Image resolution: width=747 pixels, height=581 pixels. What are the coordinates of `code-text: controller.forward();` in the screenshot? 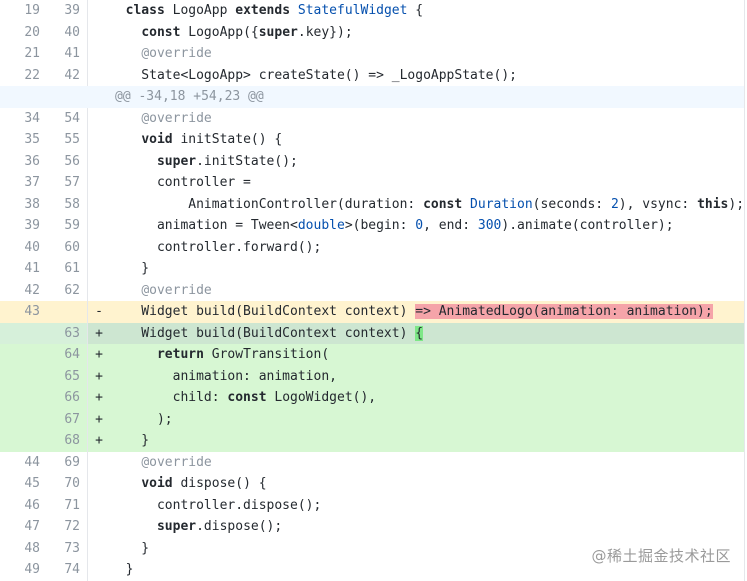 It's located at (216, 247).